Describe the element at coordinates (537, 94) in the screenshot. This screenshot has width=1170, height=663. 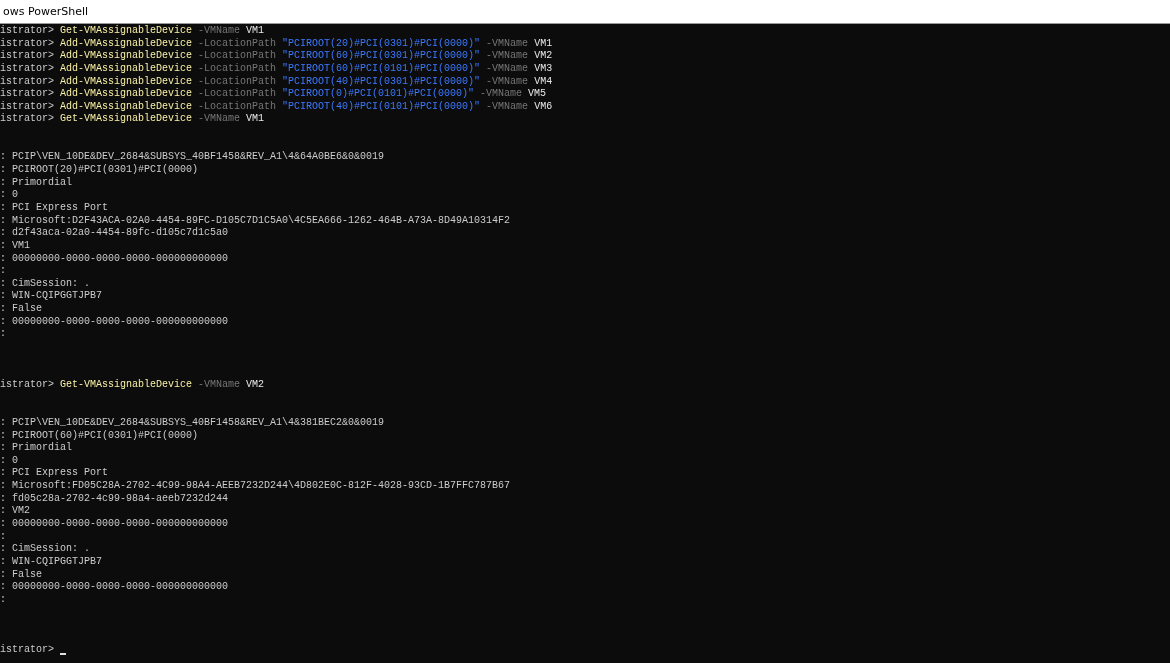
I see `parameter-value: VM5` at that location.